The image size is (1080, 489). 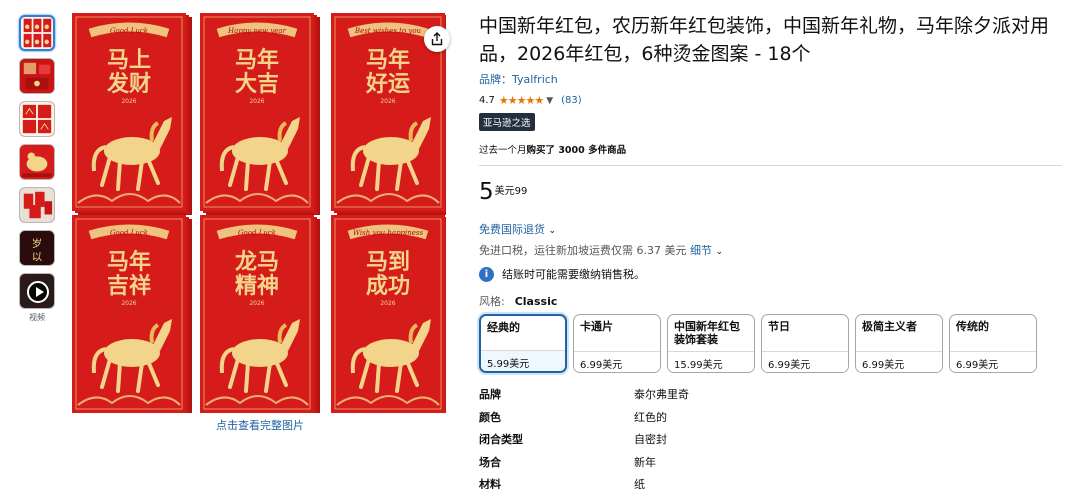 What do you see at coordinates (661, 394) in the screenshot?
I see `attribute-value: 泰尔弗里奇` at bounding box center [661, 394].